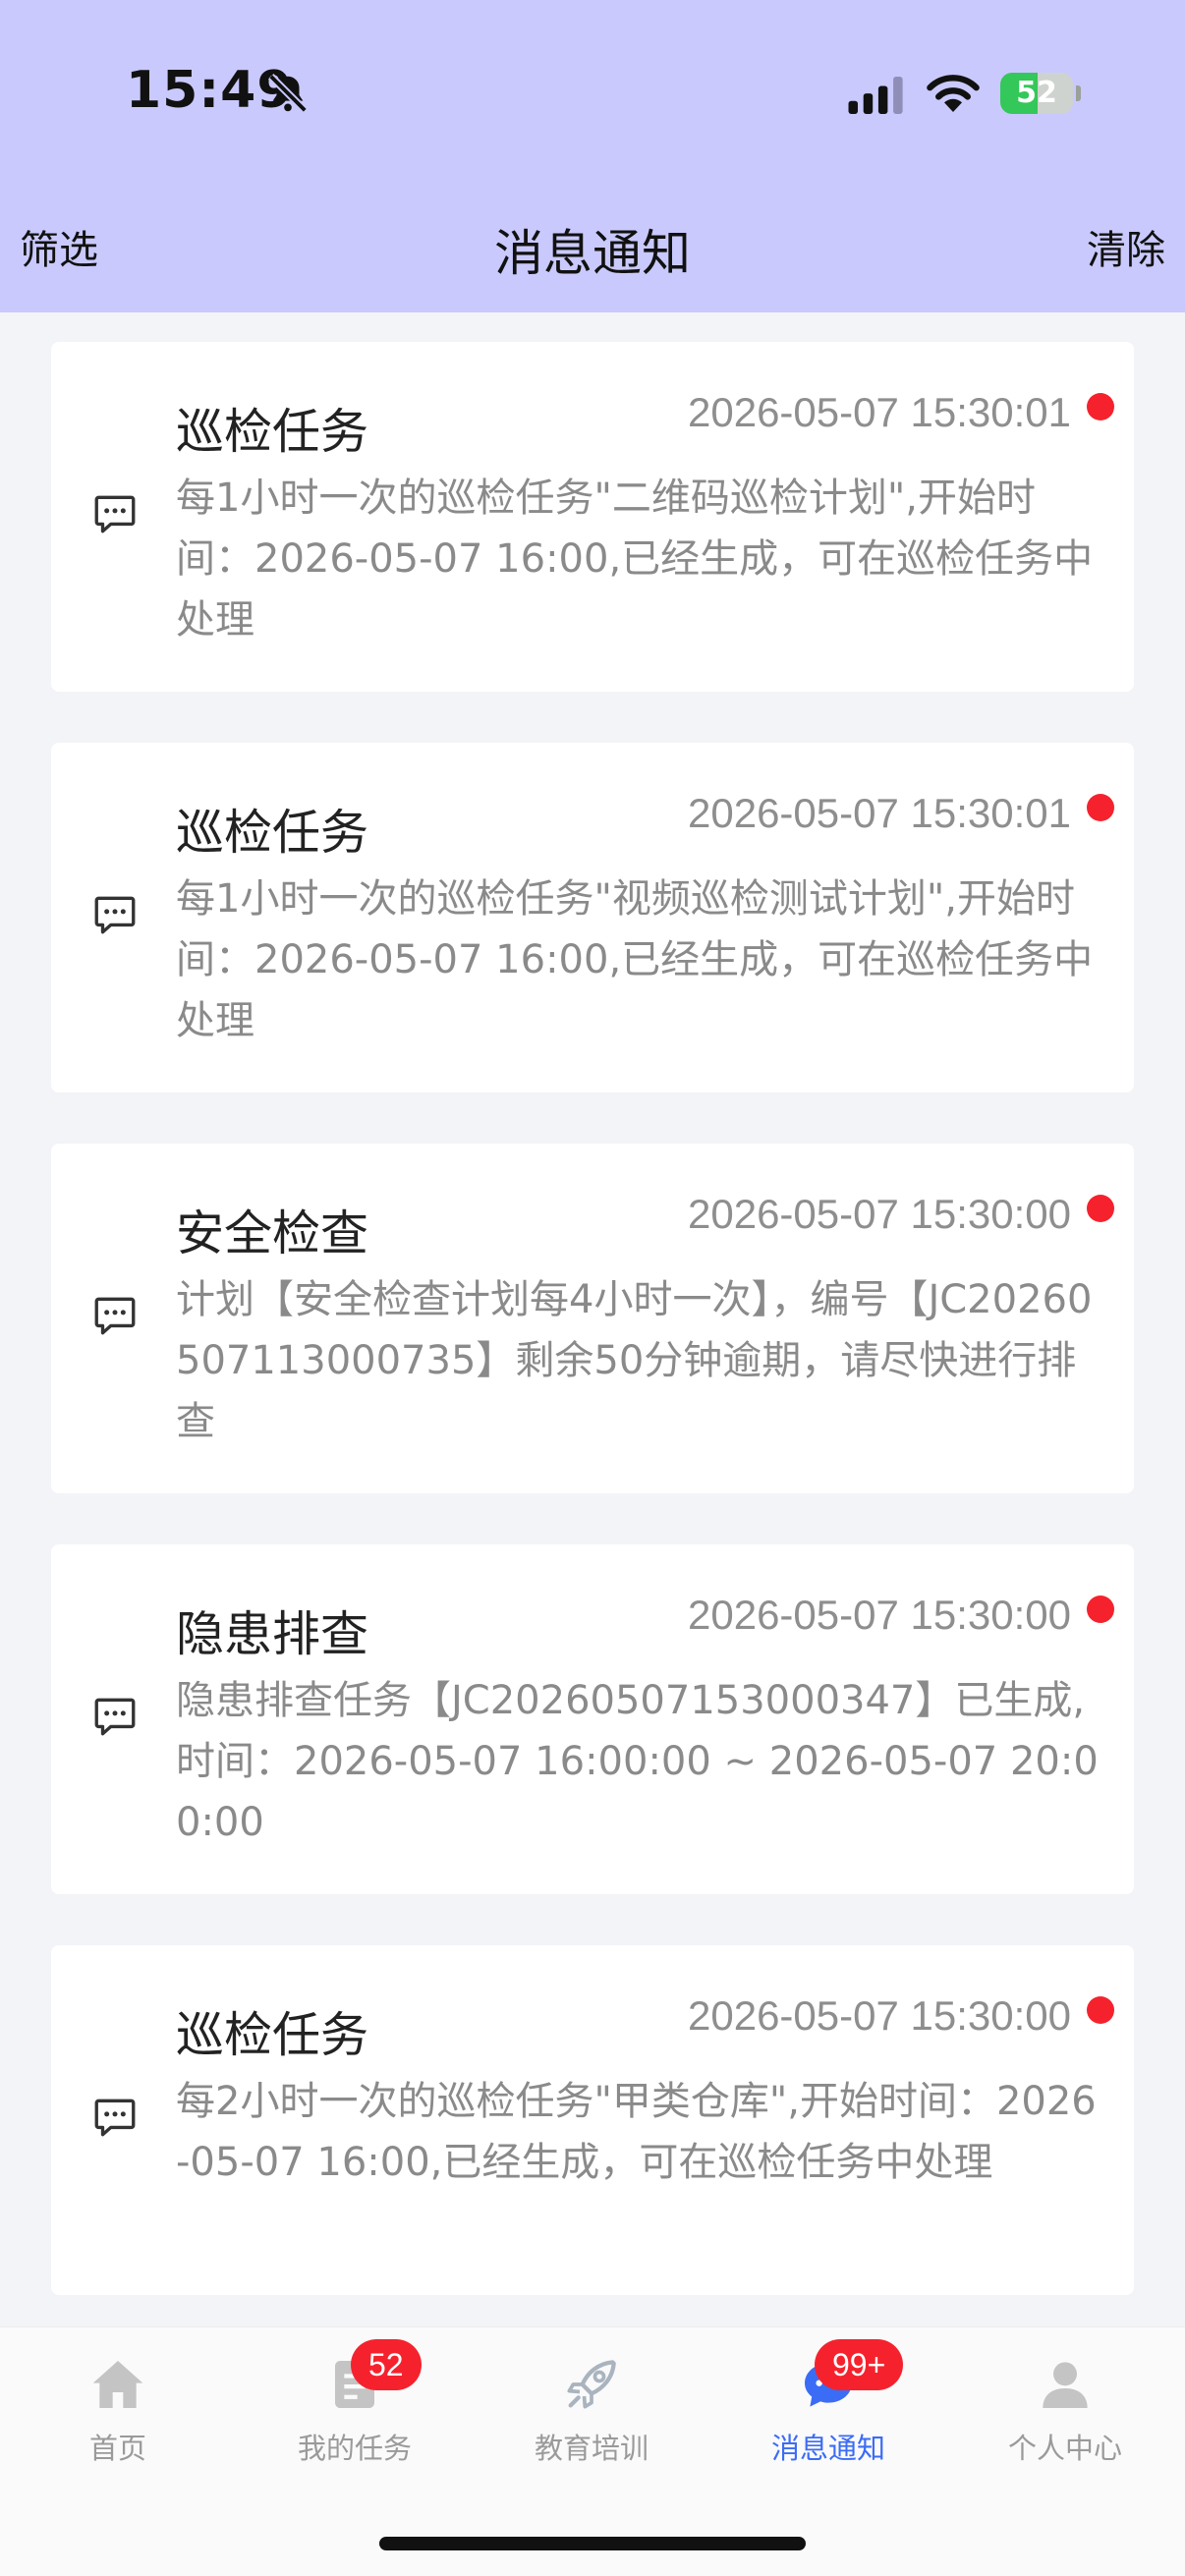 This screenshot has height=2576, width=1185. I want to click on battery-body: 52, so click(1037, 93).